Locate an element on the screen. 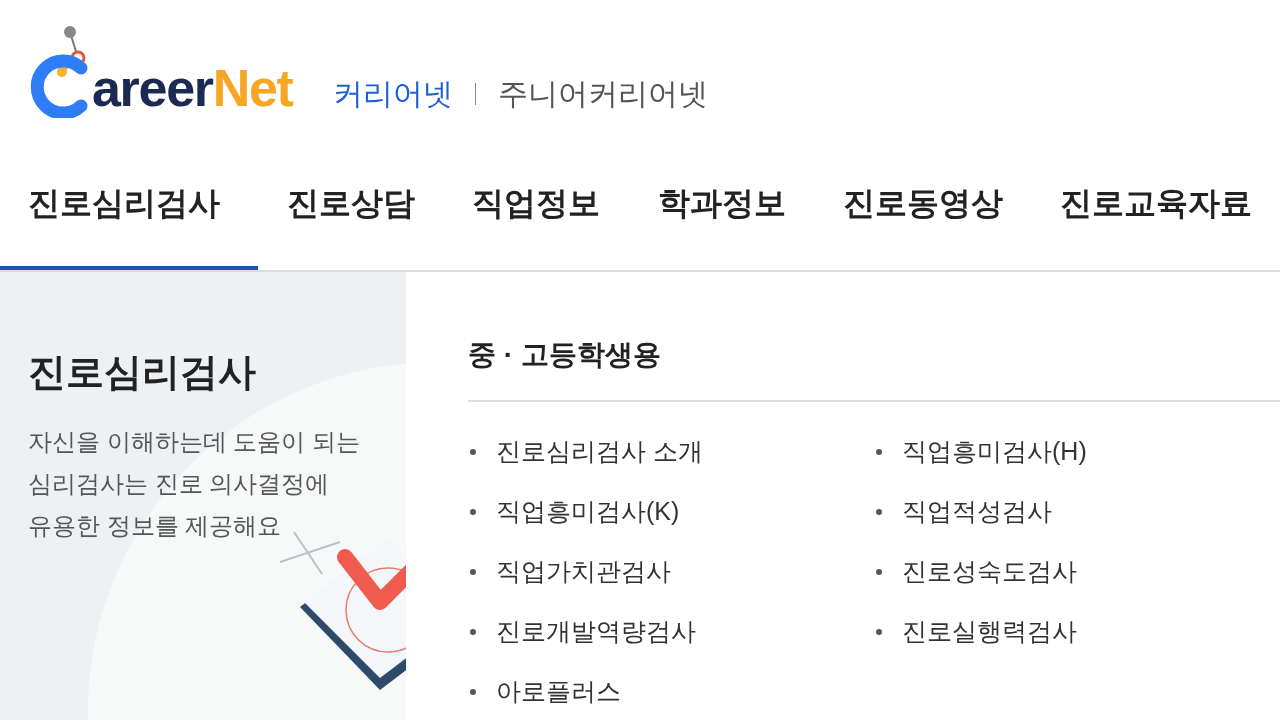 This screenshot has height=720, width=1280. site-link: 주니어커리어넷 is located at coordinates (602, 93).